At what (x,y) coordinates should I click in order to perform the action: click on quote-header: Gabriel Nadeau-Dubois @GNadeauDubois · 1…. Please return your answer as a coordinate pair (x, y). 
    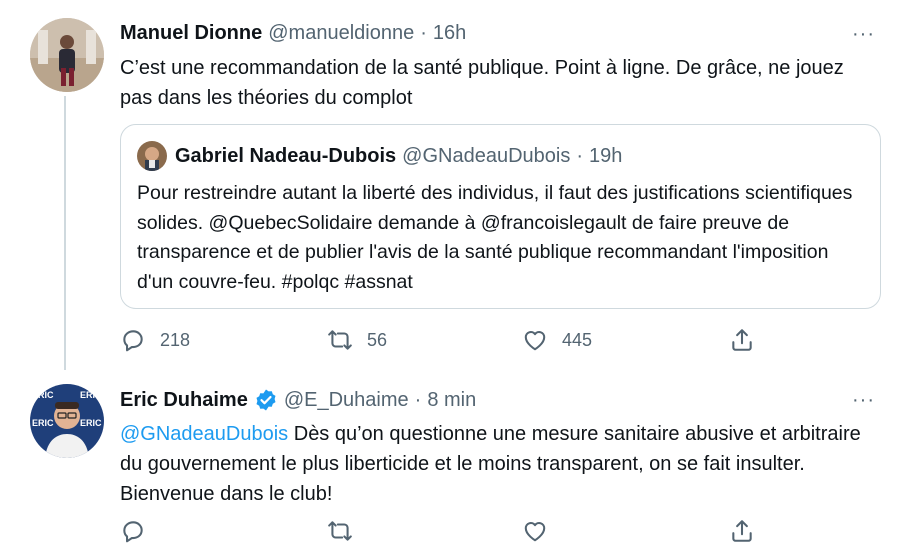
    Looking at the image, I should click on (398, 156).